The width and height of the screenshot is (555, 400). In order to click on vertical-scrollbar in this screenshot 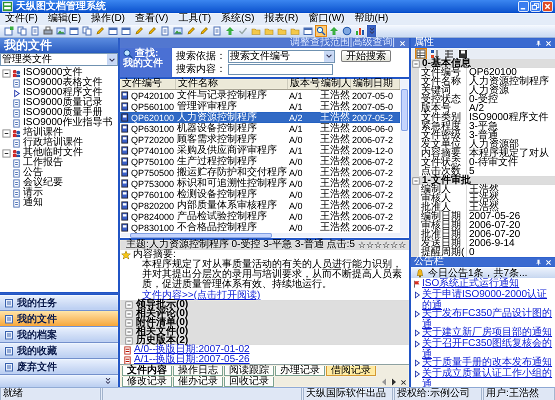, I will do `click(404, 156)`.